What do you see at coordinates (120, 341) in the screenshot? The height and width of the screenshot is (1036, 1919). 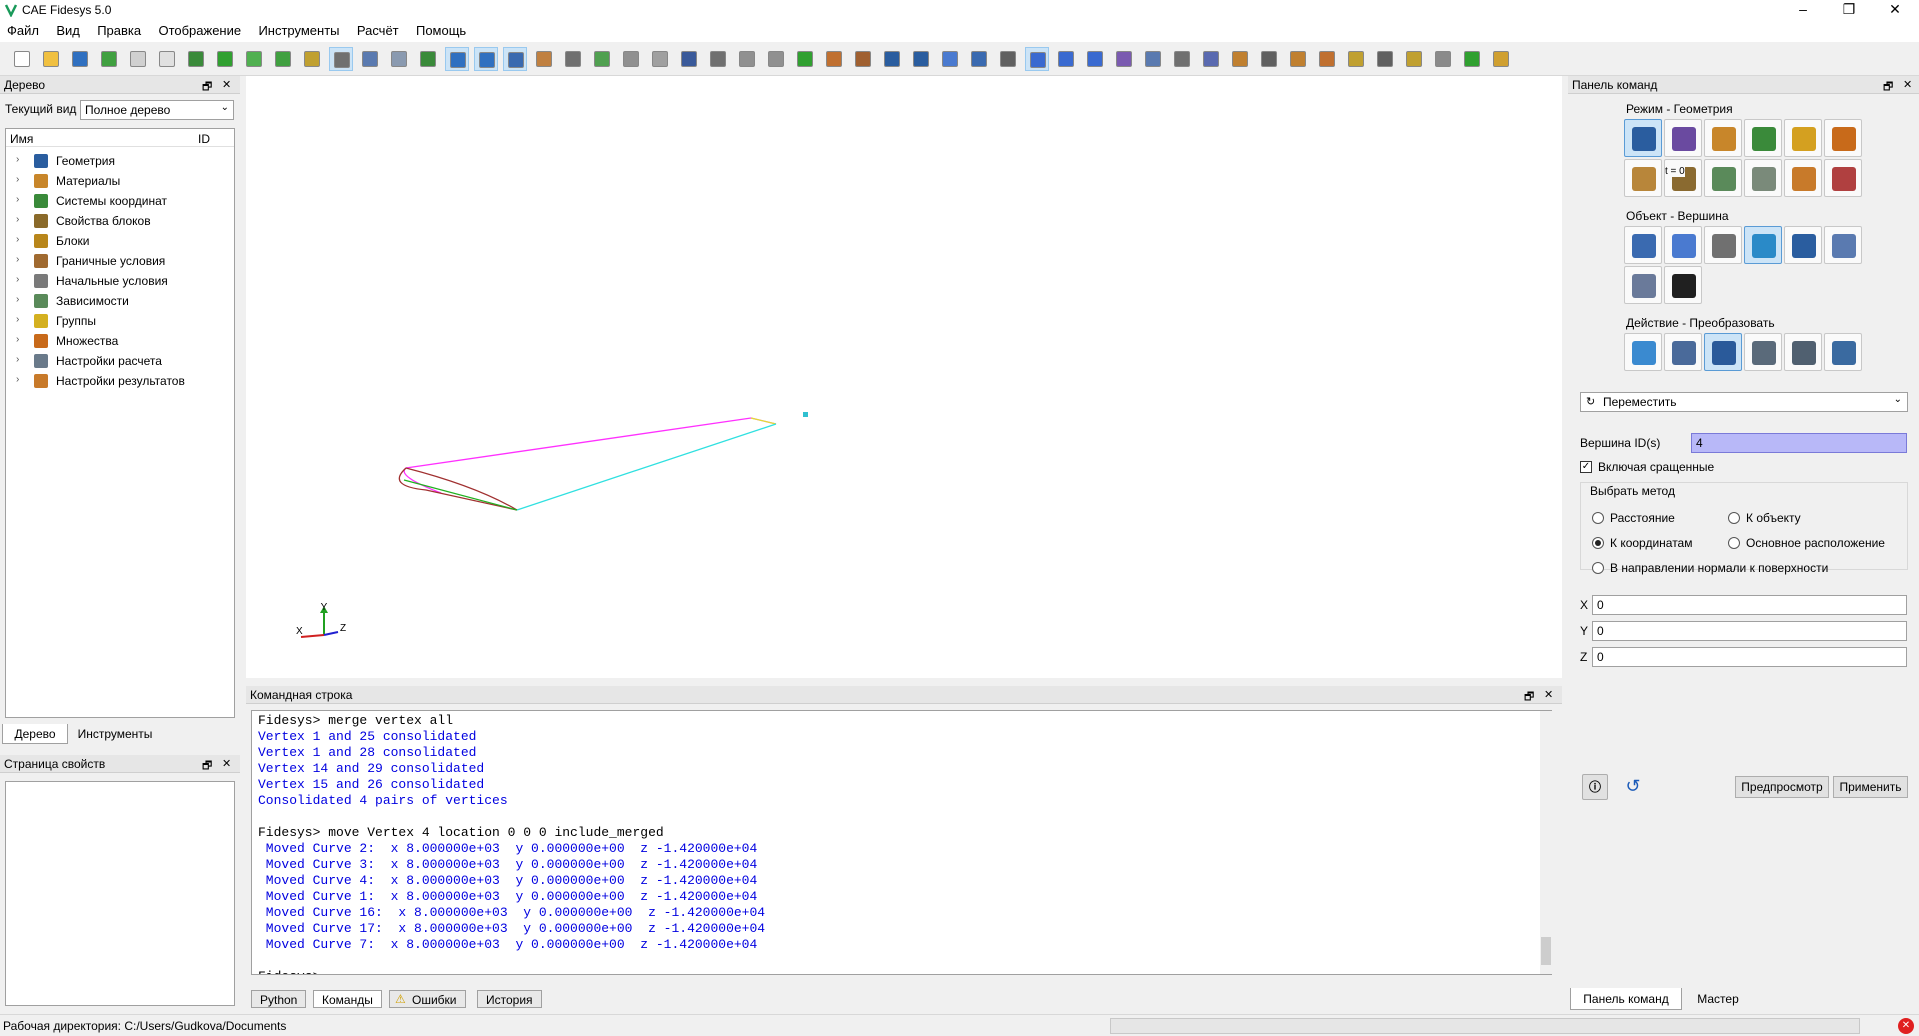 I see `tree-item: › Множества` at bounding box center [120, 341].